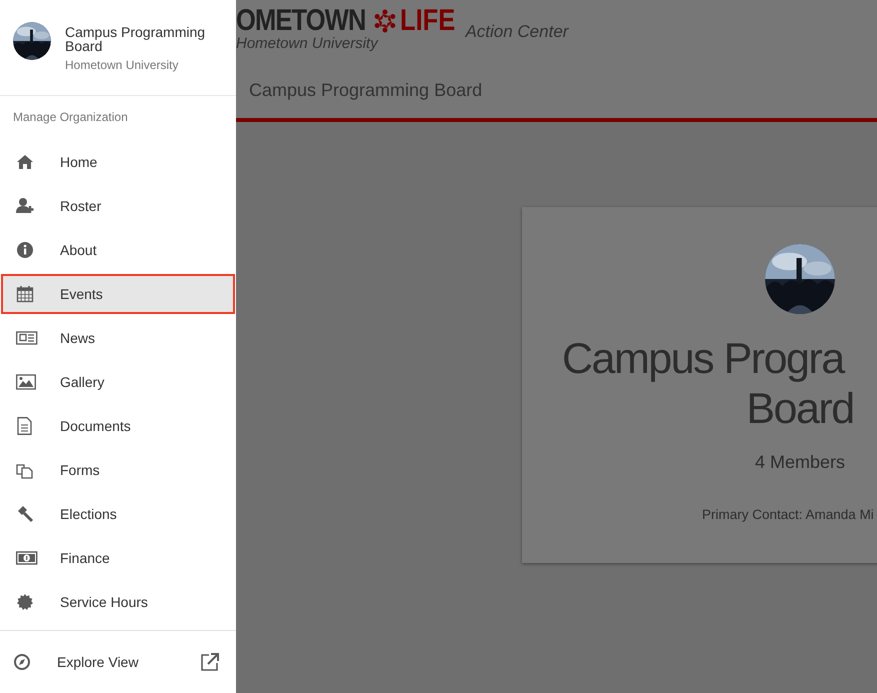 The image size is (877, 693). Describe the element at coordinates (301, 21) in the screenshot. I see `logo-text: OMETOWN` at that location.